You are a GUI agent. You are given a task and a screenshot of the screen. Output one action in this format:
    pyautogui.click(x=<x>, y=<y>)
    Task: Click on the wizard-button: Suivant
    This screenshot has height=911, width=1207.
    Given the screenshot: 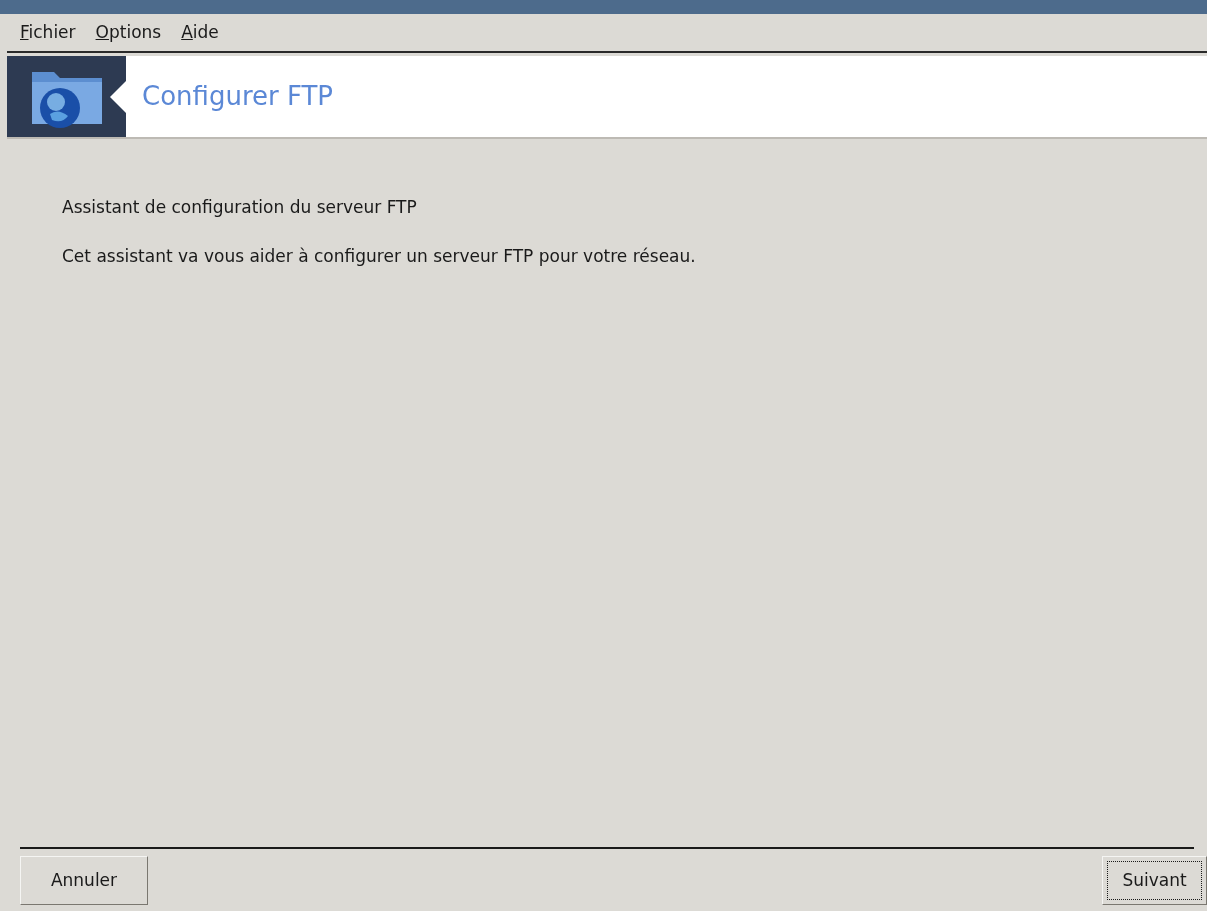 What is the action you would take?
    pyautogui.click(x=1154, y=880)
    